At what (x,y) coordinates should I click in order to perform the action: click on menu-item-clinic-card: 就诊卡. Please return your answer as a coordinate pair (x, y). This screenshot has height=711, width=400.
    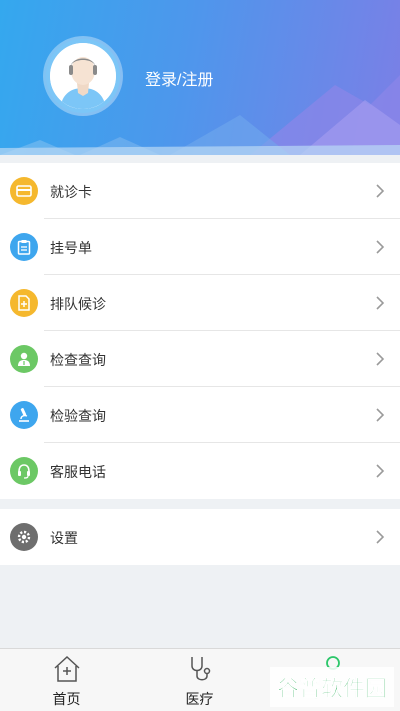
    Looking at the image, I should click on (200, 191).